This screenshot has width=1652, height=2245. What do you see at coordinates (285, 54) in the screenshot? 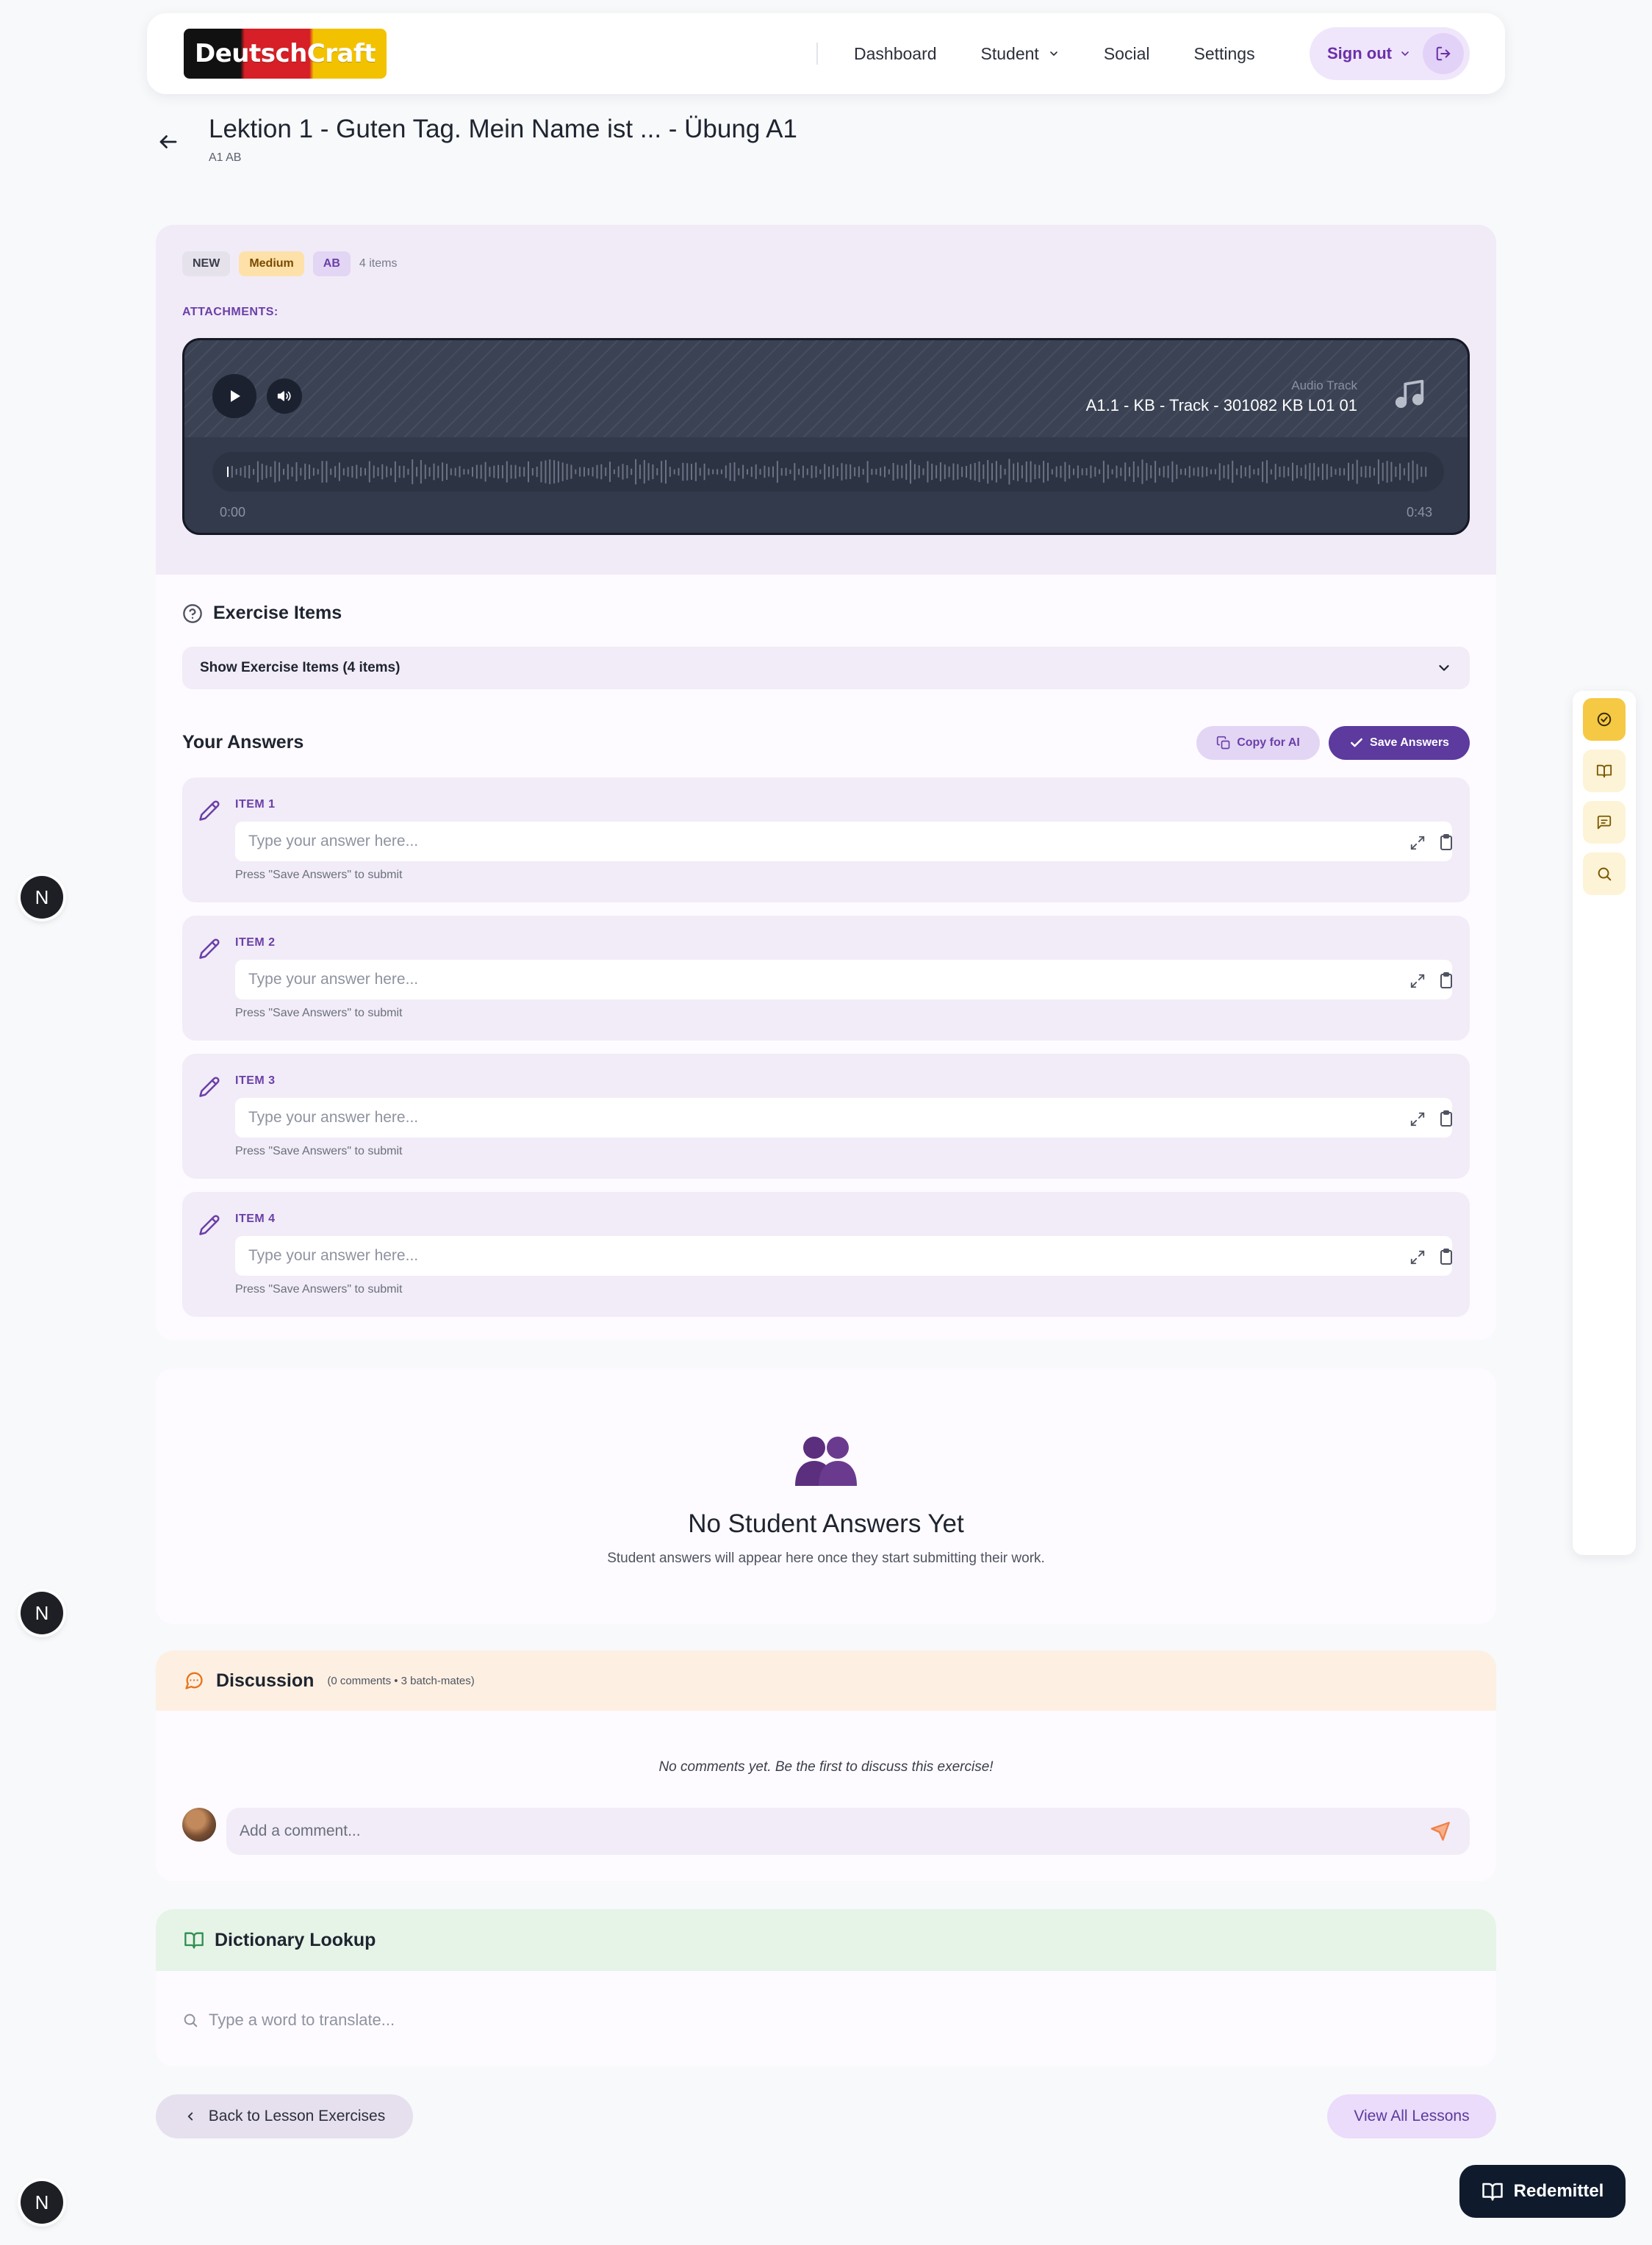
I see `logo: DeutschCraft` at bounding box center [285, 54].